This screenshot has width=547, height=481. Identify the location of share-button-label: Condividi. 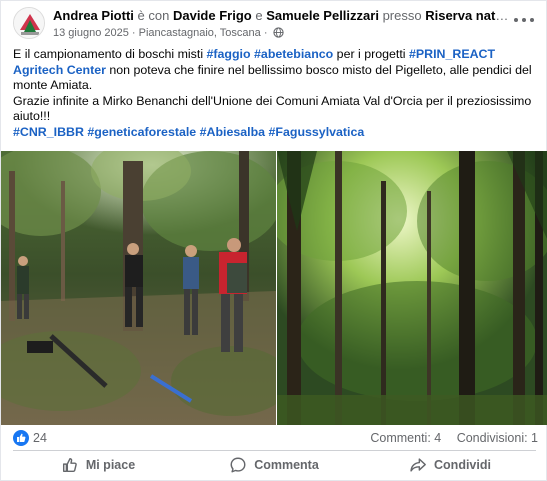
(462, 465).